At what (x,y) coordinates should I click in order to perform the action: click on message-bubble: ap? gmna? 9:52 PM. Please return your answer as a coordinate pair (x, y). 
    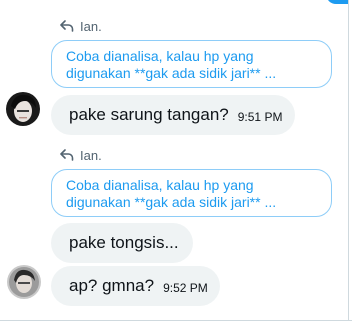
    Looking at the image, I should click on (135, 286).